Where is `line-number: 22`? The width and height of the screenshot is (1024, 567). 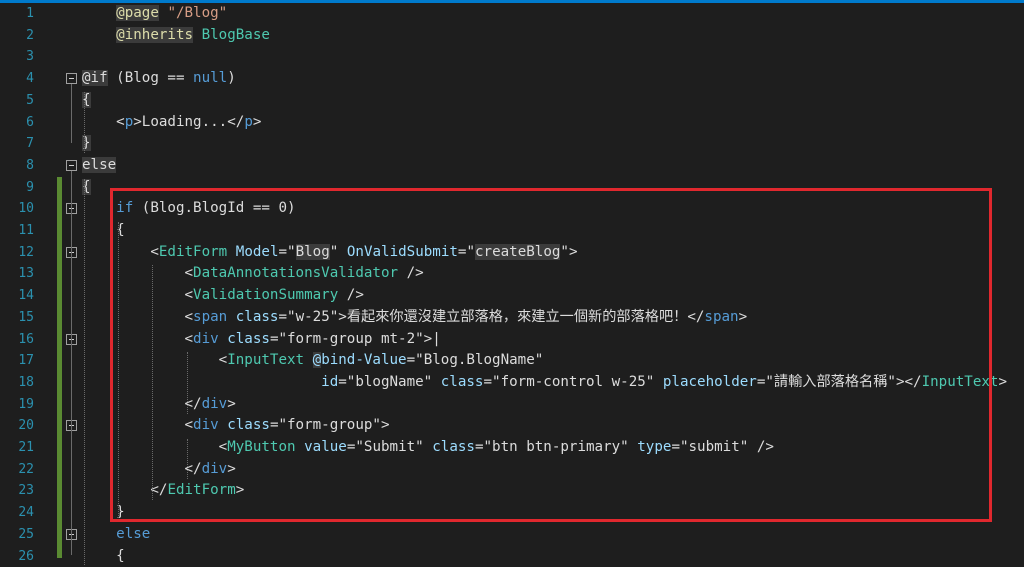 line-number: 22 is located at coordinates (17, 470).